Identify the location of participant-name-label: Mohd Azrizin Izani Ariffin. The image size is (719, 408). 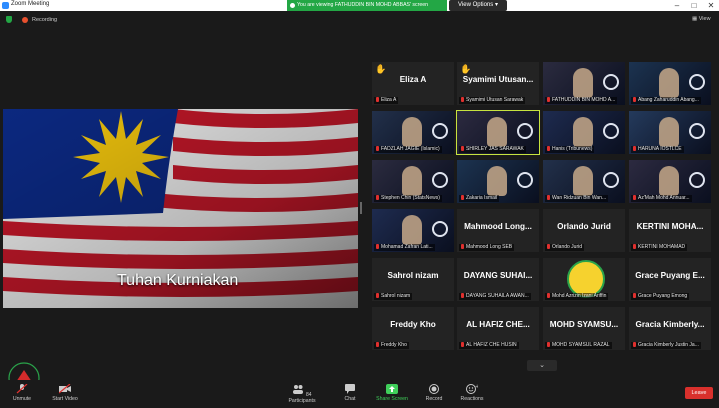
(577, 296).